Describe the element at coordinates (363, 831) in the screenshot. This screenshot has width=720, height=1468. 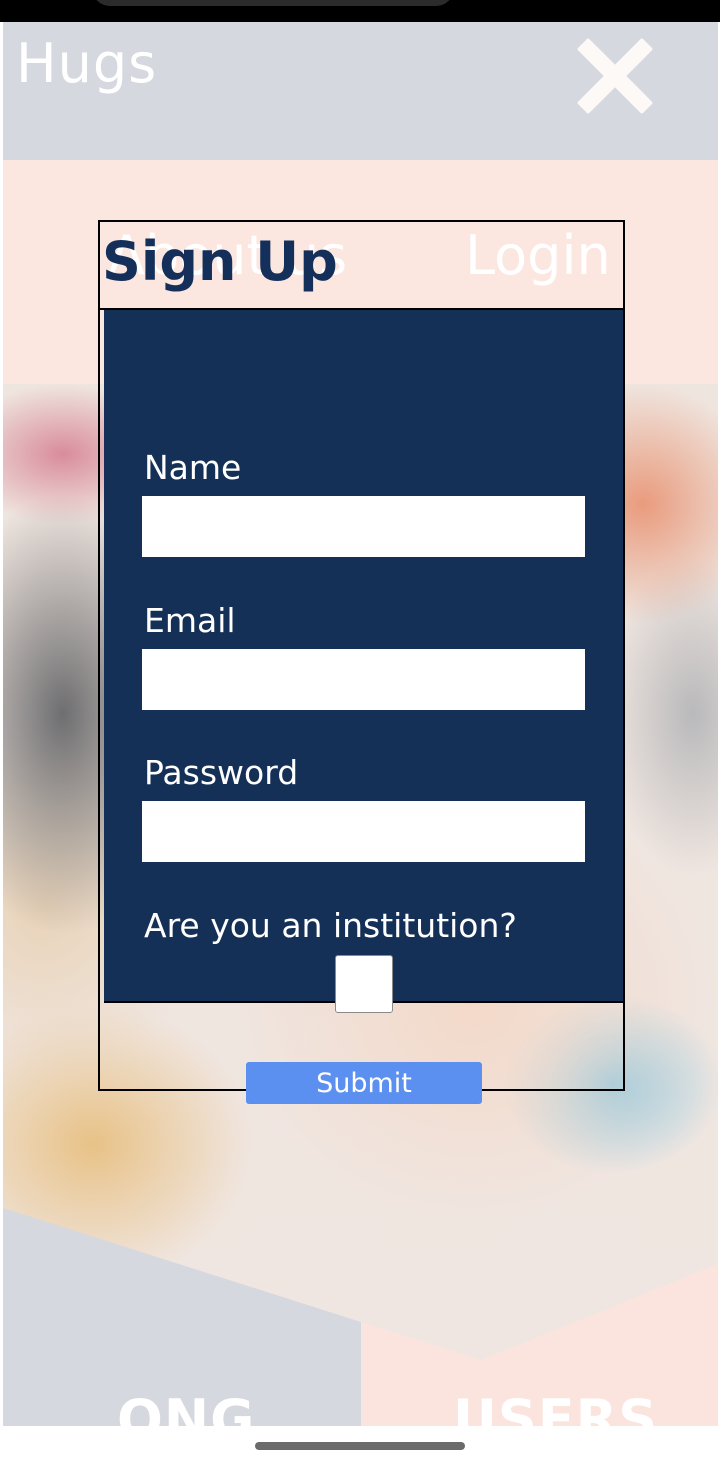
I see `password-field` at that location.